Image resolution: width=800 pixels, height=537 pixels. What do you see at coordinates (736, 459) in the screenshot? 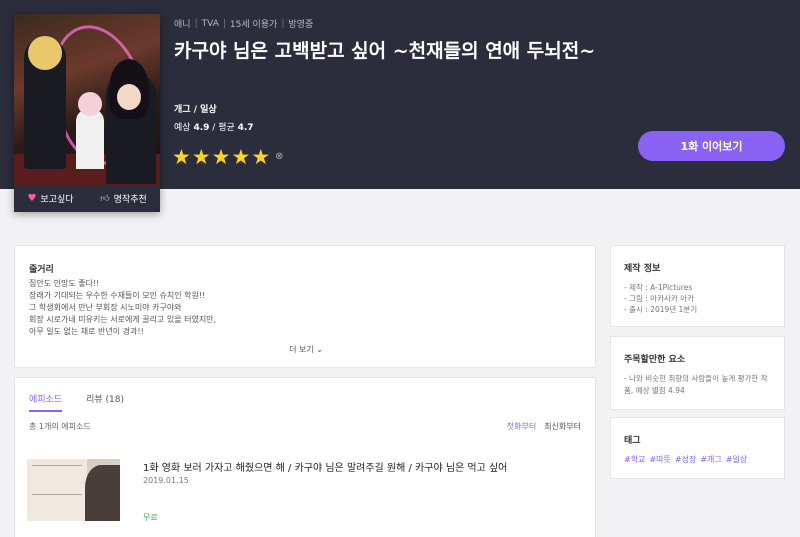
I see `tag-daily: #일상` at bounding box center [736, 459].